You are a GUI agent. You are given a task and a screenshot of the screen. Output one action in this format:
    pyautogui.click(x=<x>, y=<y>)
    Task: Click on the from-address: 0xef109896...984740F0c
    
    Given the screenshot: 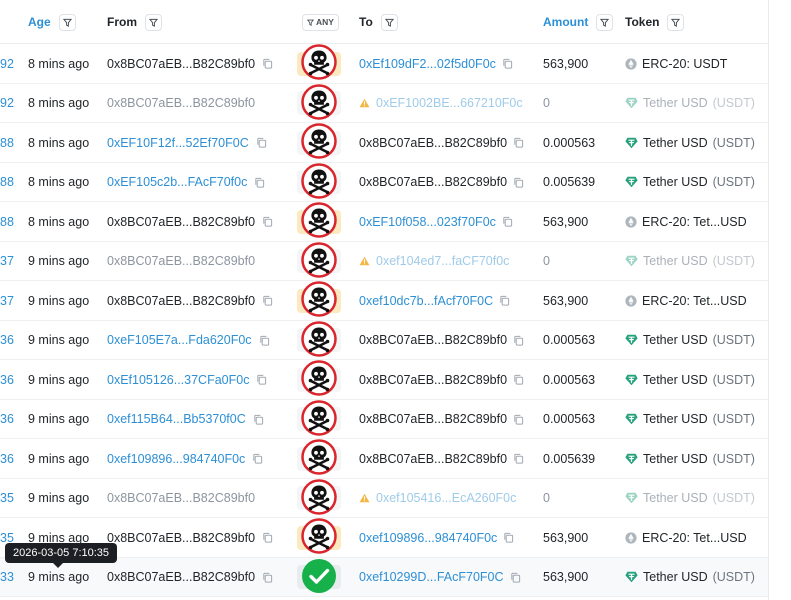 What is the action you would take?
    pyautogui.click(x=176, y=459)
    